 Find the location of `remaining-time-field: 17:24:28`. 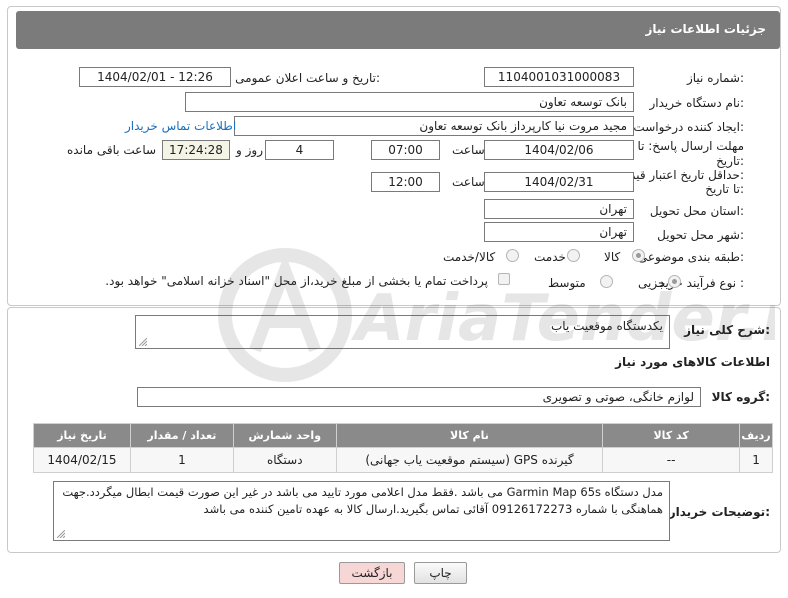

remaining-time-field: 17:24:28 is located at coordinates (196, 150).